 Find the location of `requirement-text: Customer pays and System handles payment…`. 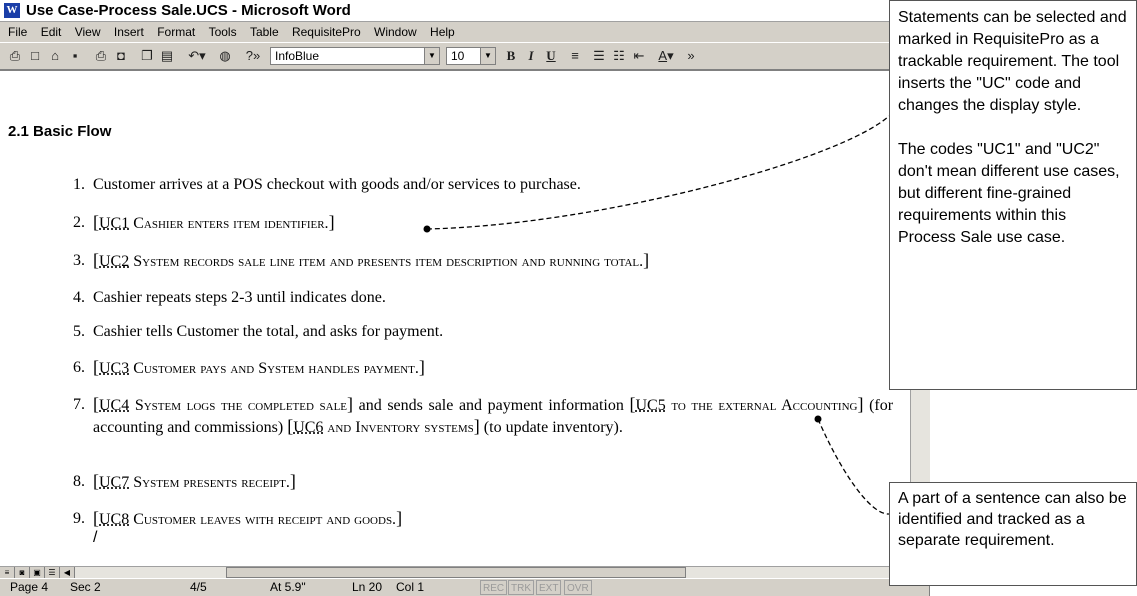

requirement-text: Customer pays and System handles payment… is located at coordinates (276, 368).